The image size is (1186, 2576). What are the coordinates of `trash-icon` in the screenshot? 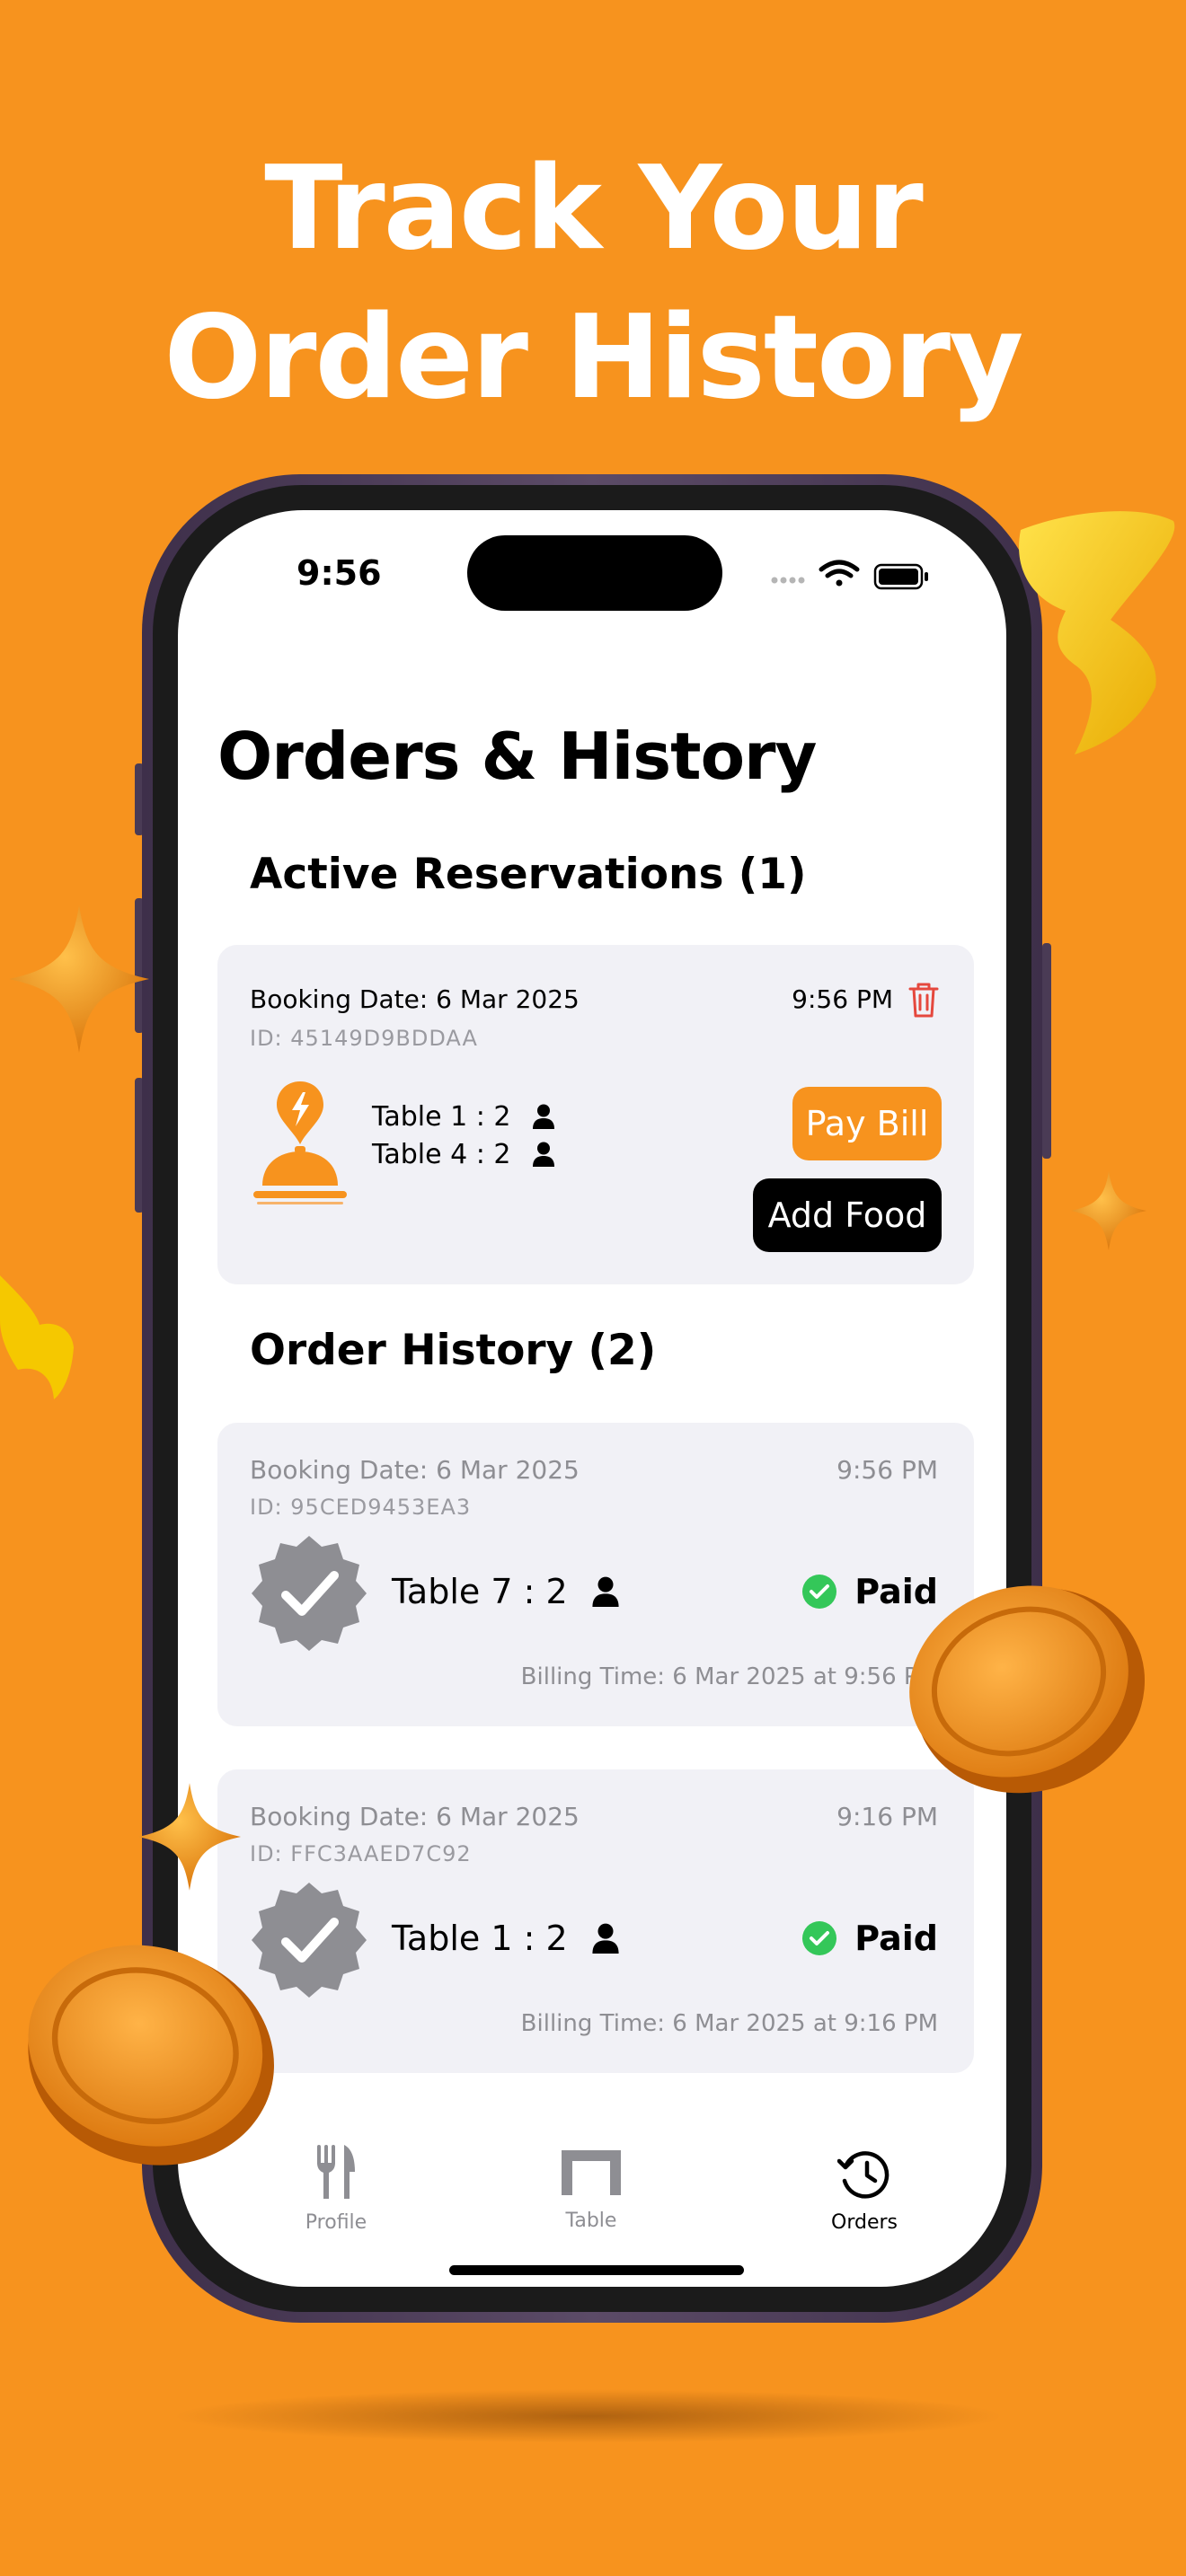 It's located at (923, 1000).